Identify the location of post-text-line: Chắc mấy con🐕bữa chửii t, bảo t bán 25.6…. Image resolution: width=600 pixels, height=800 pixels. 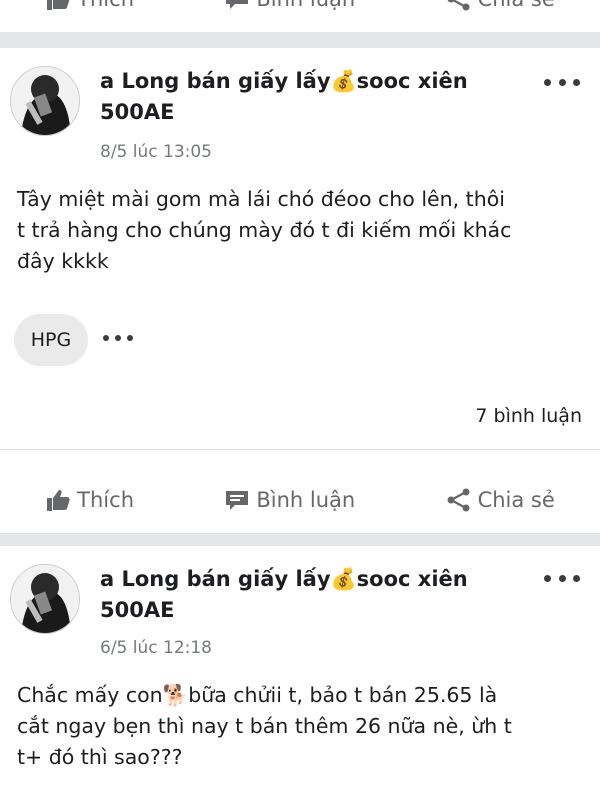
(304, 695).